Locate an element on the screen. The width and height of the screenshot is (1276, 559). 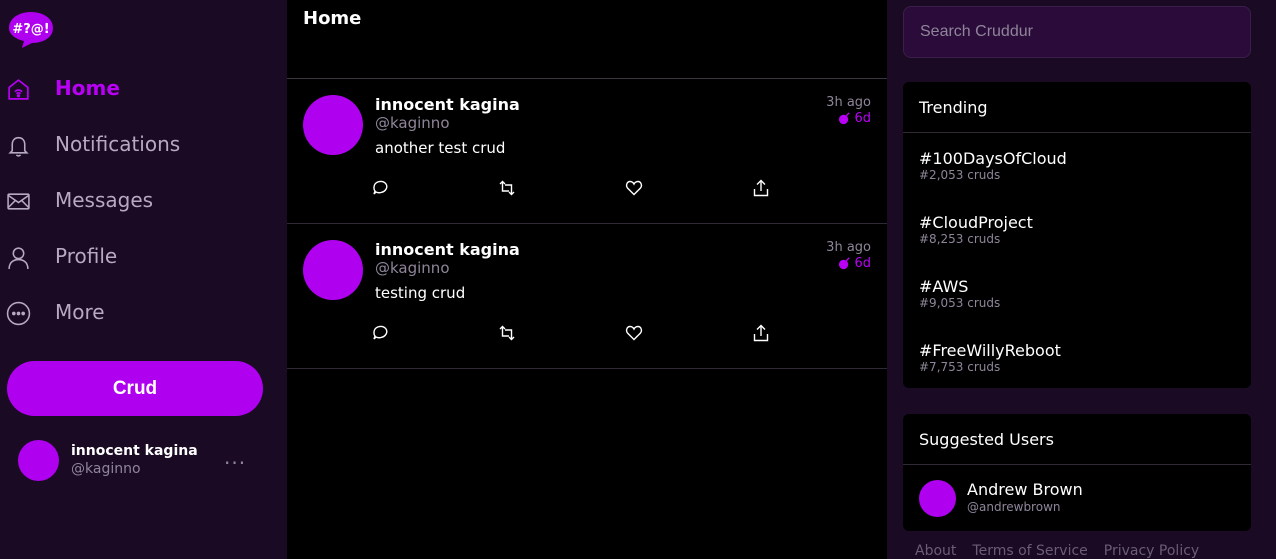
trending-item: #FreeWillyReboot #7,753 cruds is located at coordinates (1079, 359).